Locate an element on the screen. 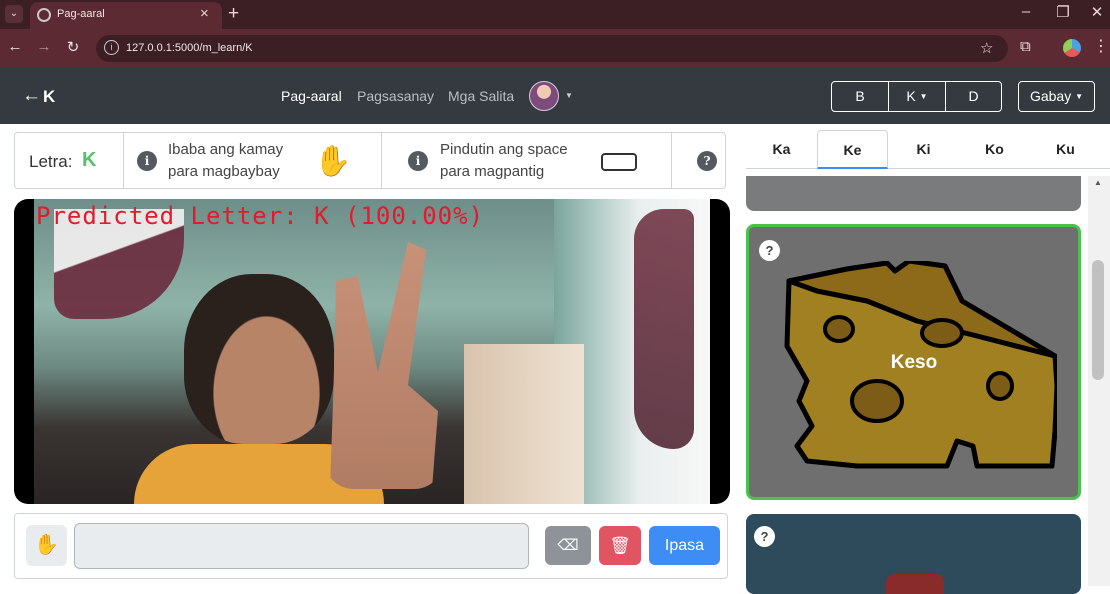 The height and width of the screenshot is (594, 1110). url-text: 127.0.0.1:5000/m_learn/K is located at coordinates (189, 48).